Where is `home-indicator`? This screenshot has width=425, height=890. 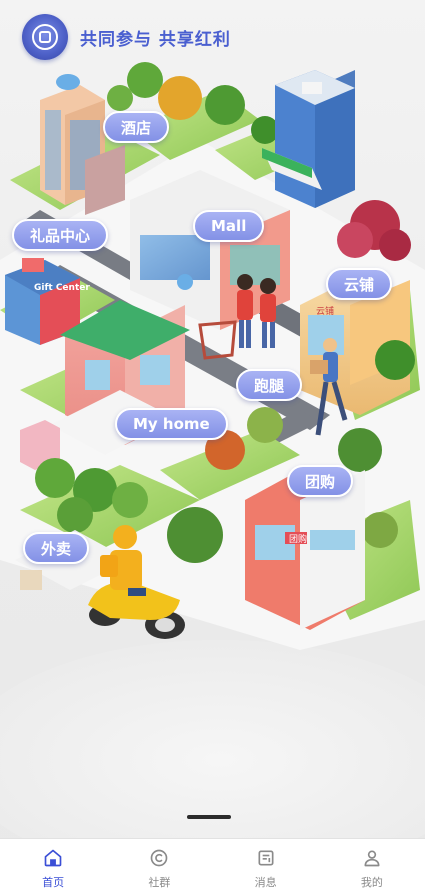
home-indicator is located at coordinates (209, 817).